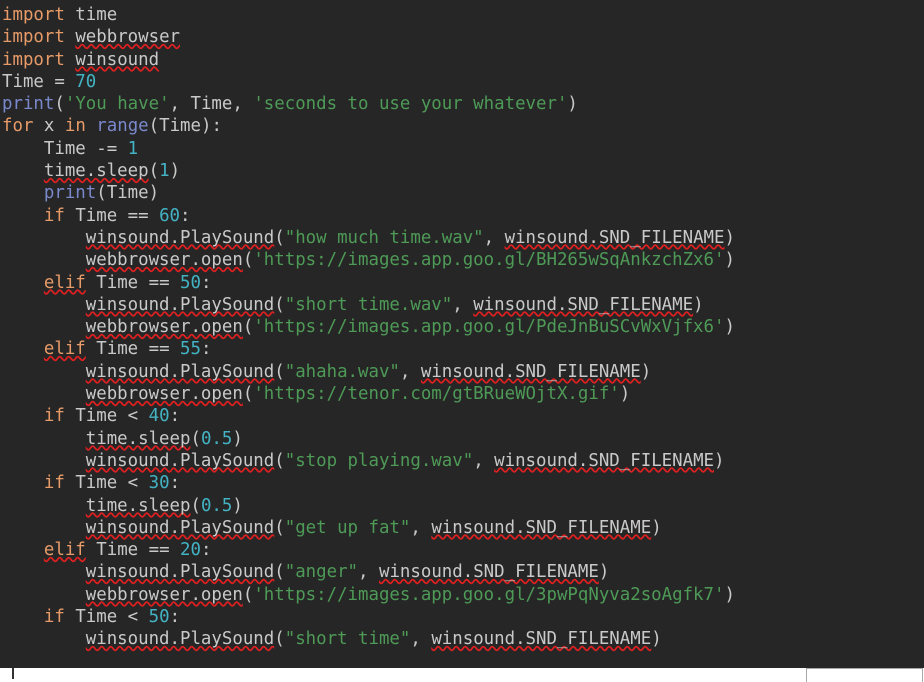  Describe the element at coordinates (462, 617) in the screenshot. I see `code-line: if Time < 50:` at that location.